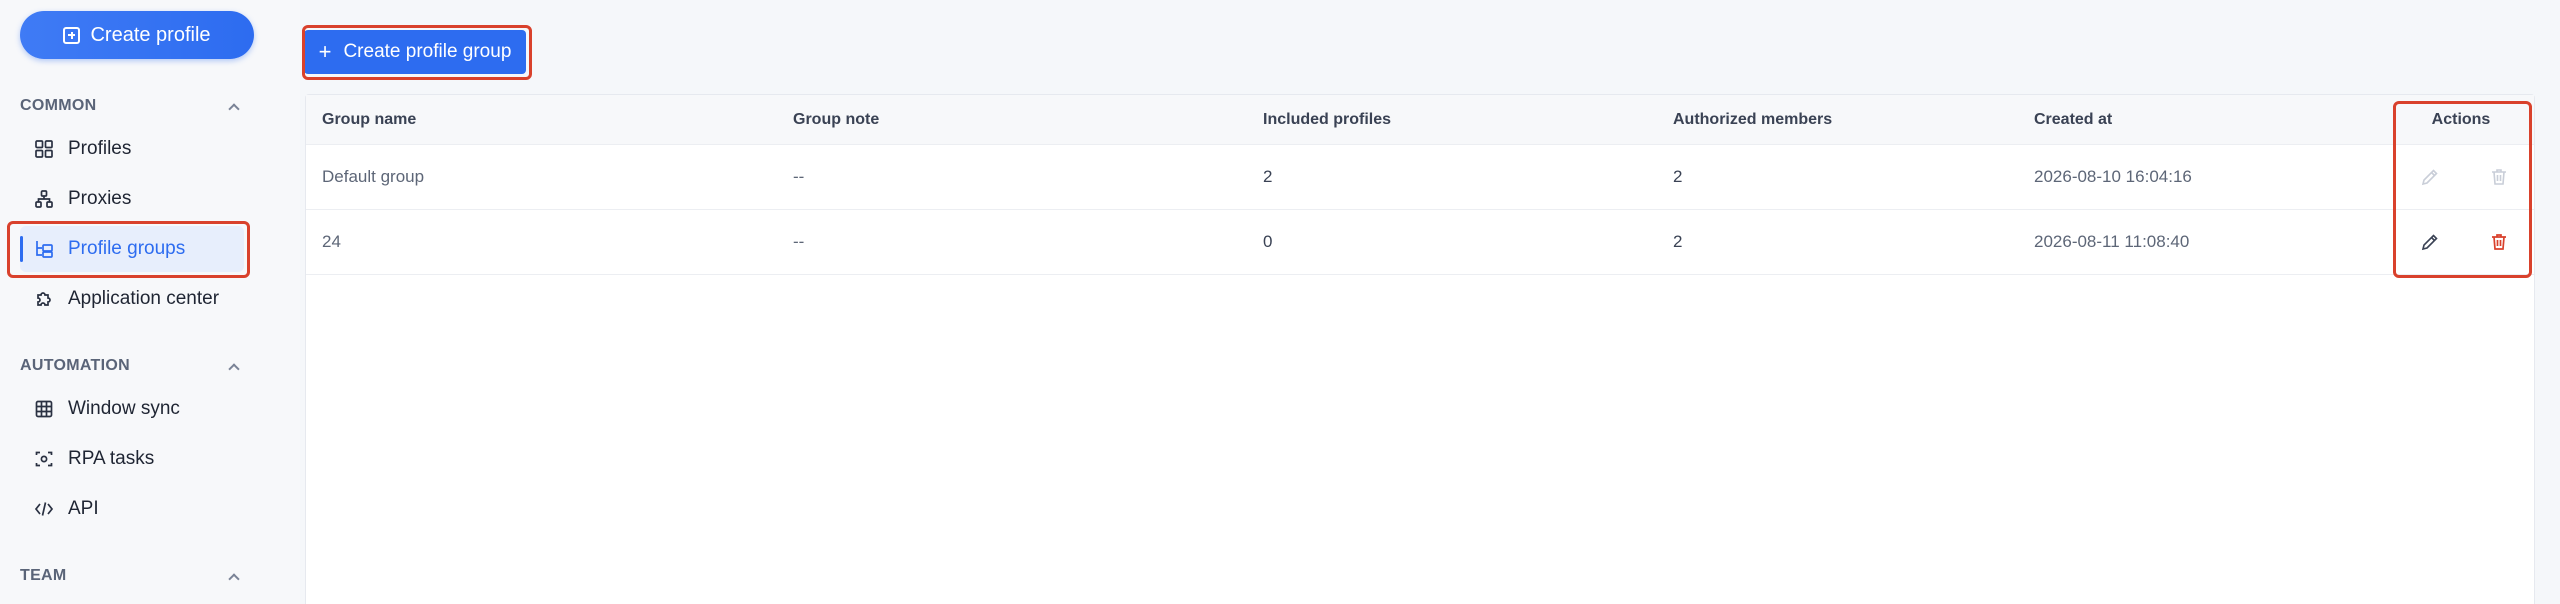 This screenshot has height=604, width=2560. I want to click on section-common-label: COMMON, so click(58, 105).